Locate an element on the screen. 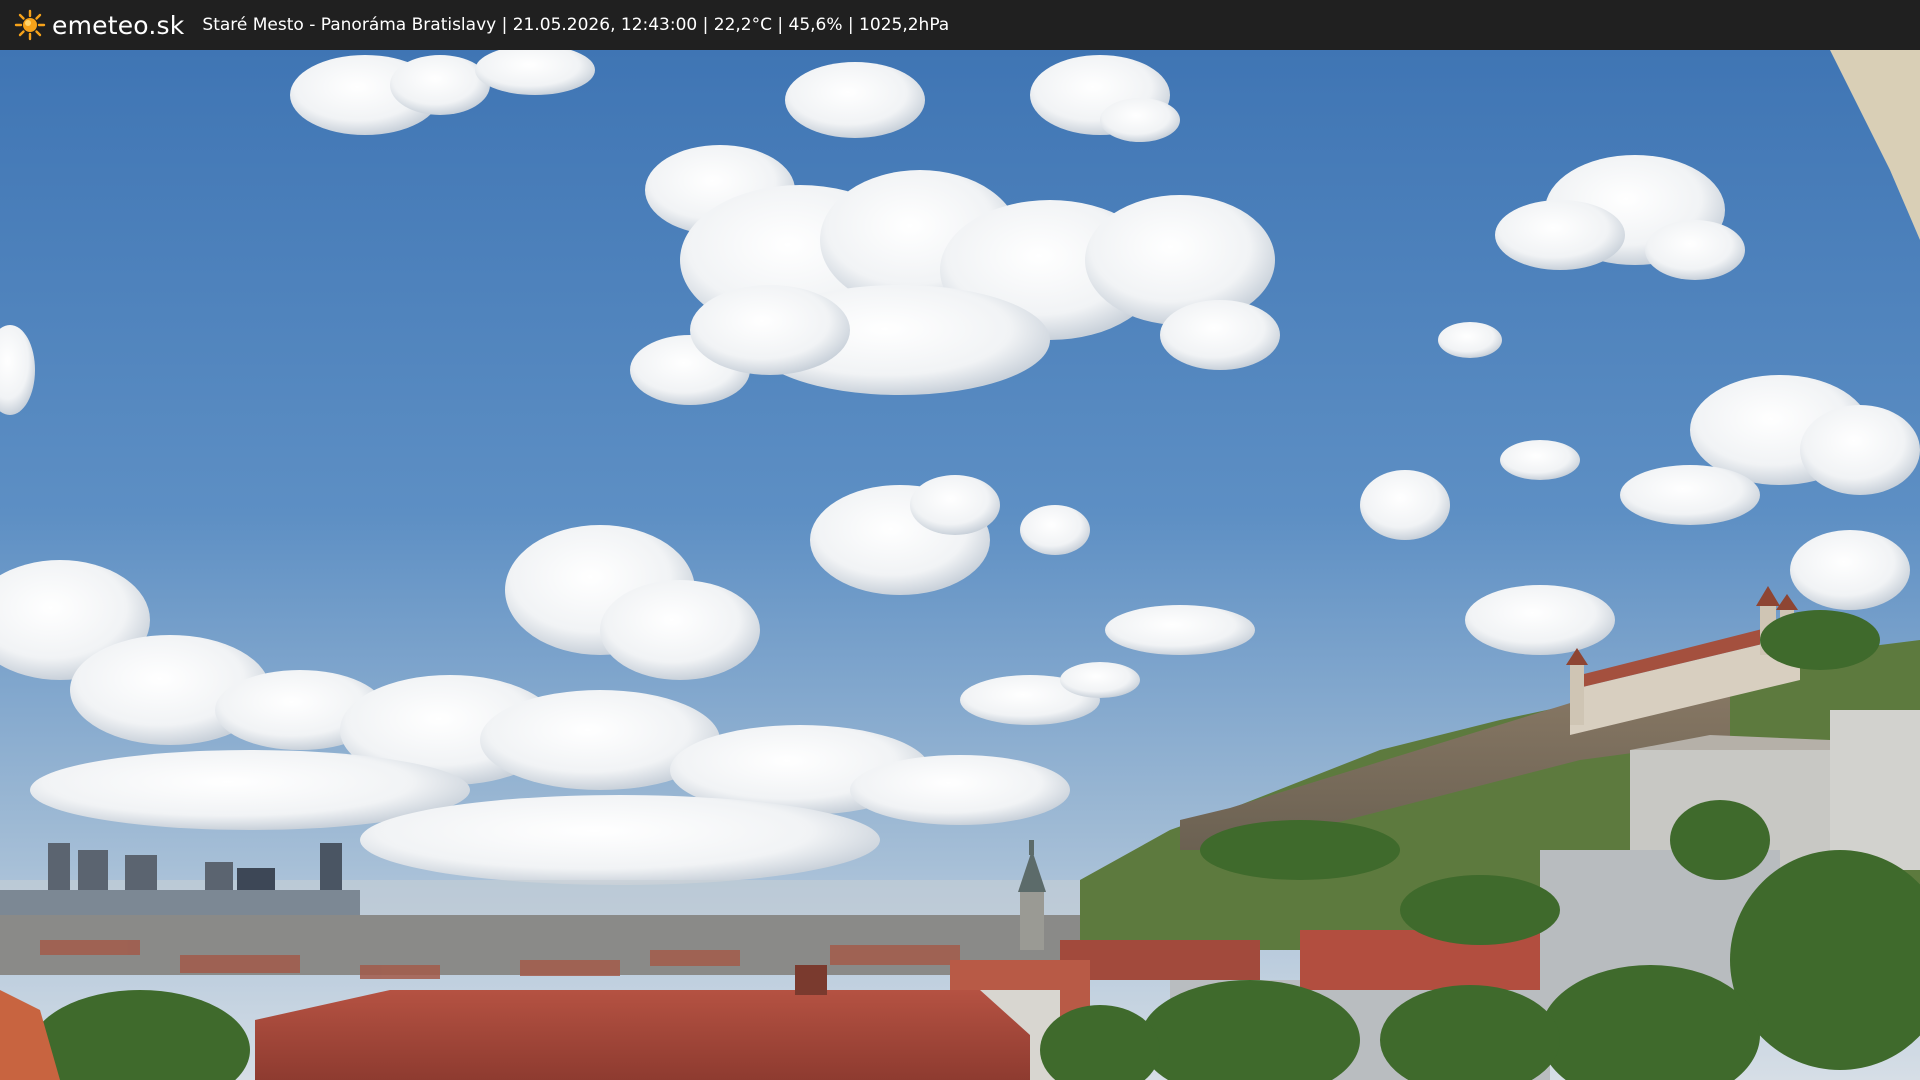 The width and height of the screenshot is (1920, 1080). sun-icon is located at coordinates (30, 25).